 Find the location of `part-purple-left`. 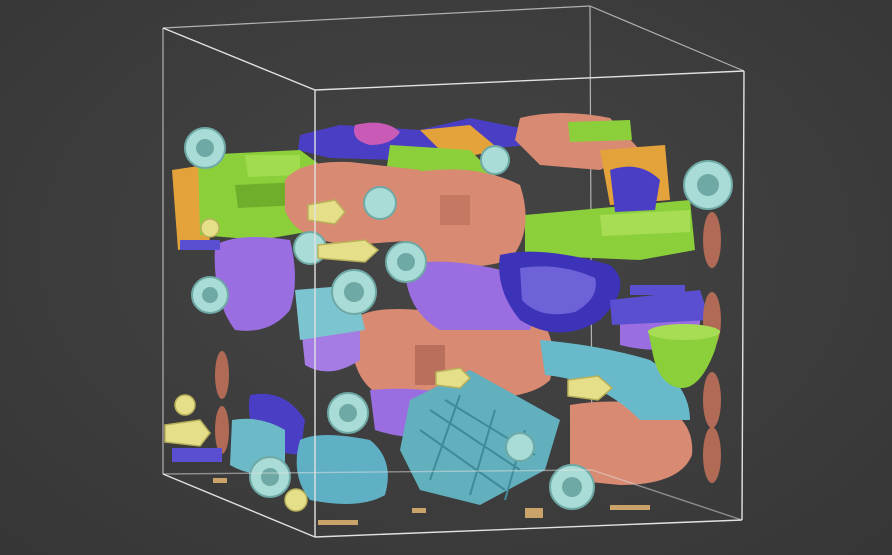

part-purple-left is located at coordinates (254, 283).